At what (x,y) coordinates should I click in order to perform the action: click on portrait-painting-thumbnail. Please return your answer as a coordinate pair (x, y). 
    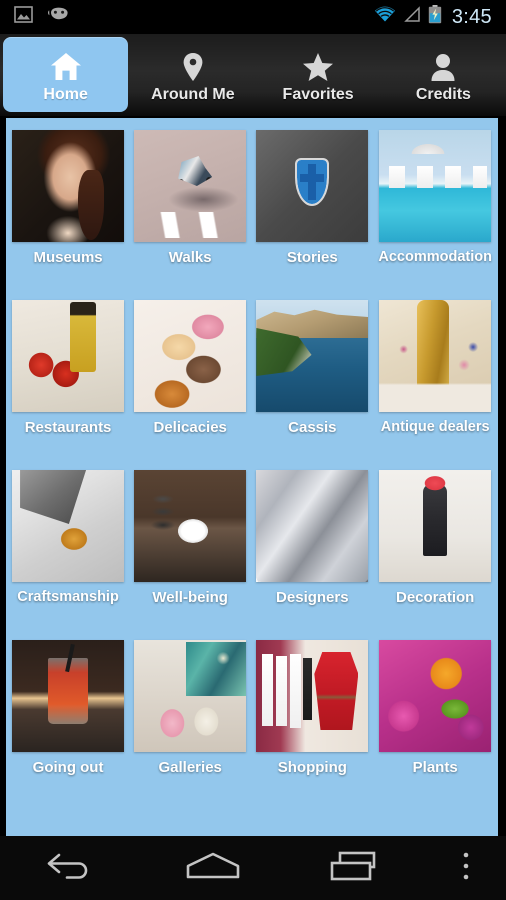
    Looking at the image, I should click on (68, 186).